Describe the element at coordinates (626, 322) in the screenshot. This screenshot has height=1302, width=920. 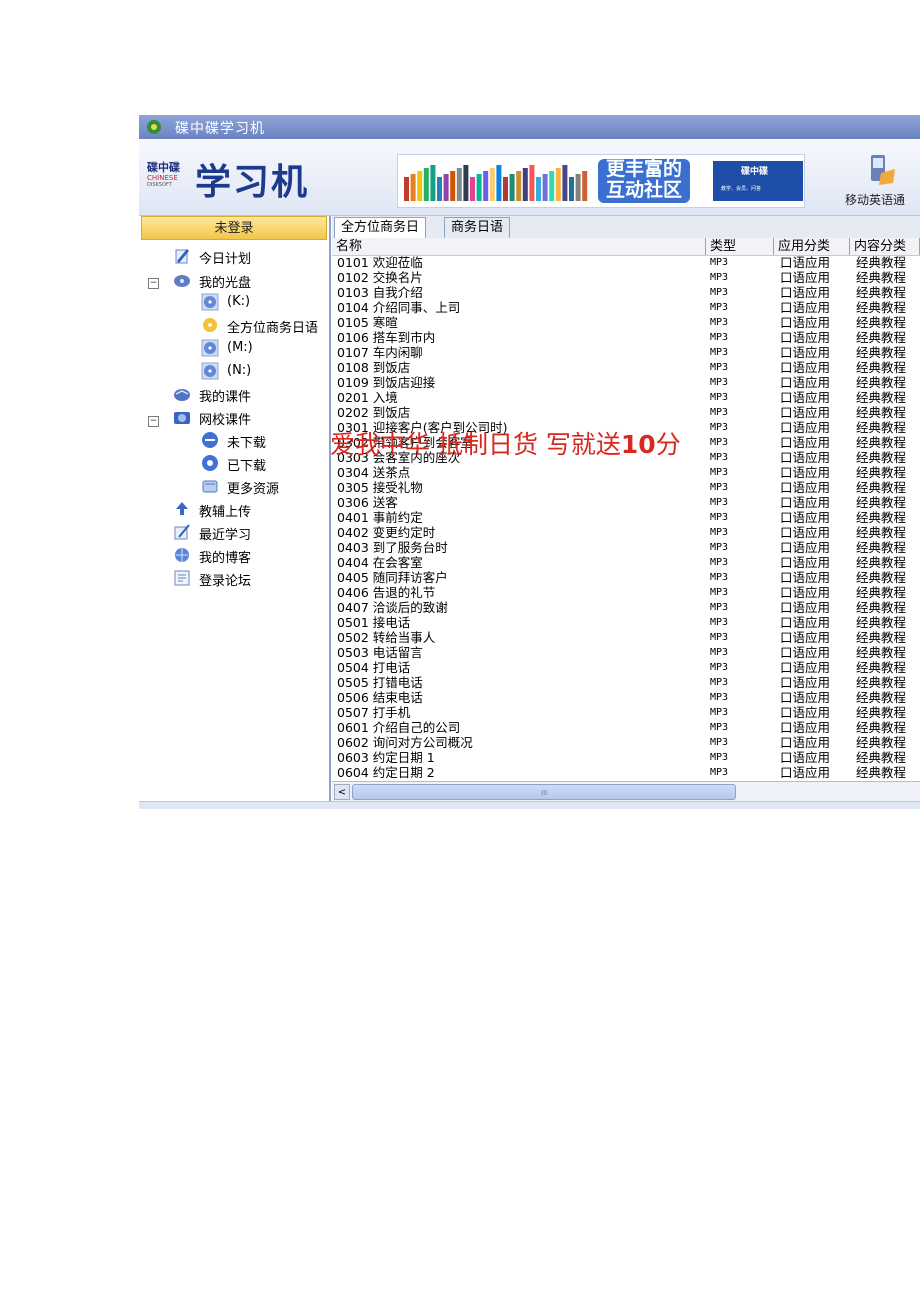
I see `table-row: 0105 寒暄 MP3 口语应用 经典教程` at that location.